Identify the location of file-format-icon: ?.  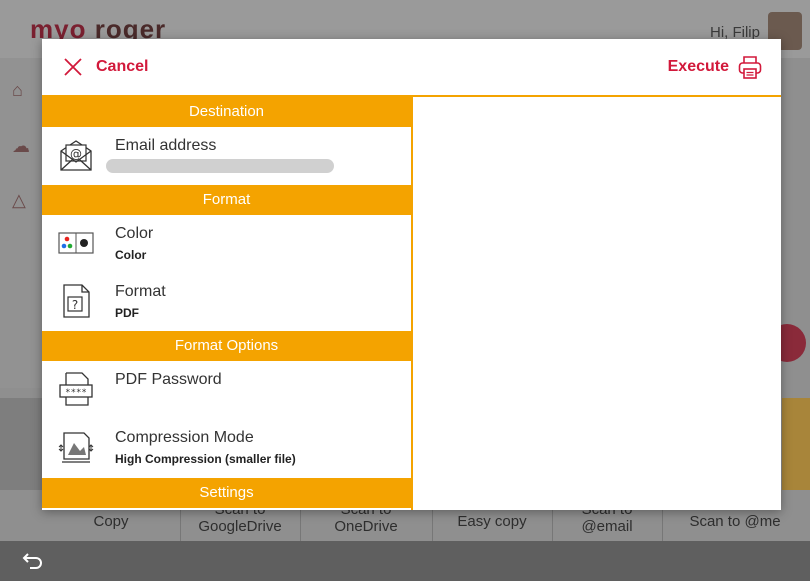
(76, 301).